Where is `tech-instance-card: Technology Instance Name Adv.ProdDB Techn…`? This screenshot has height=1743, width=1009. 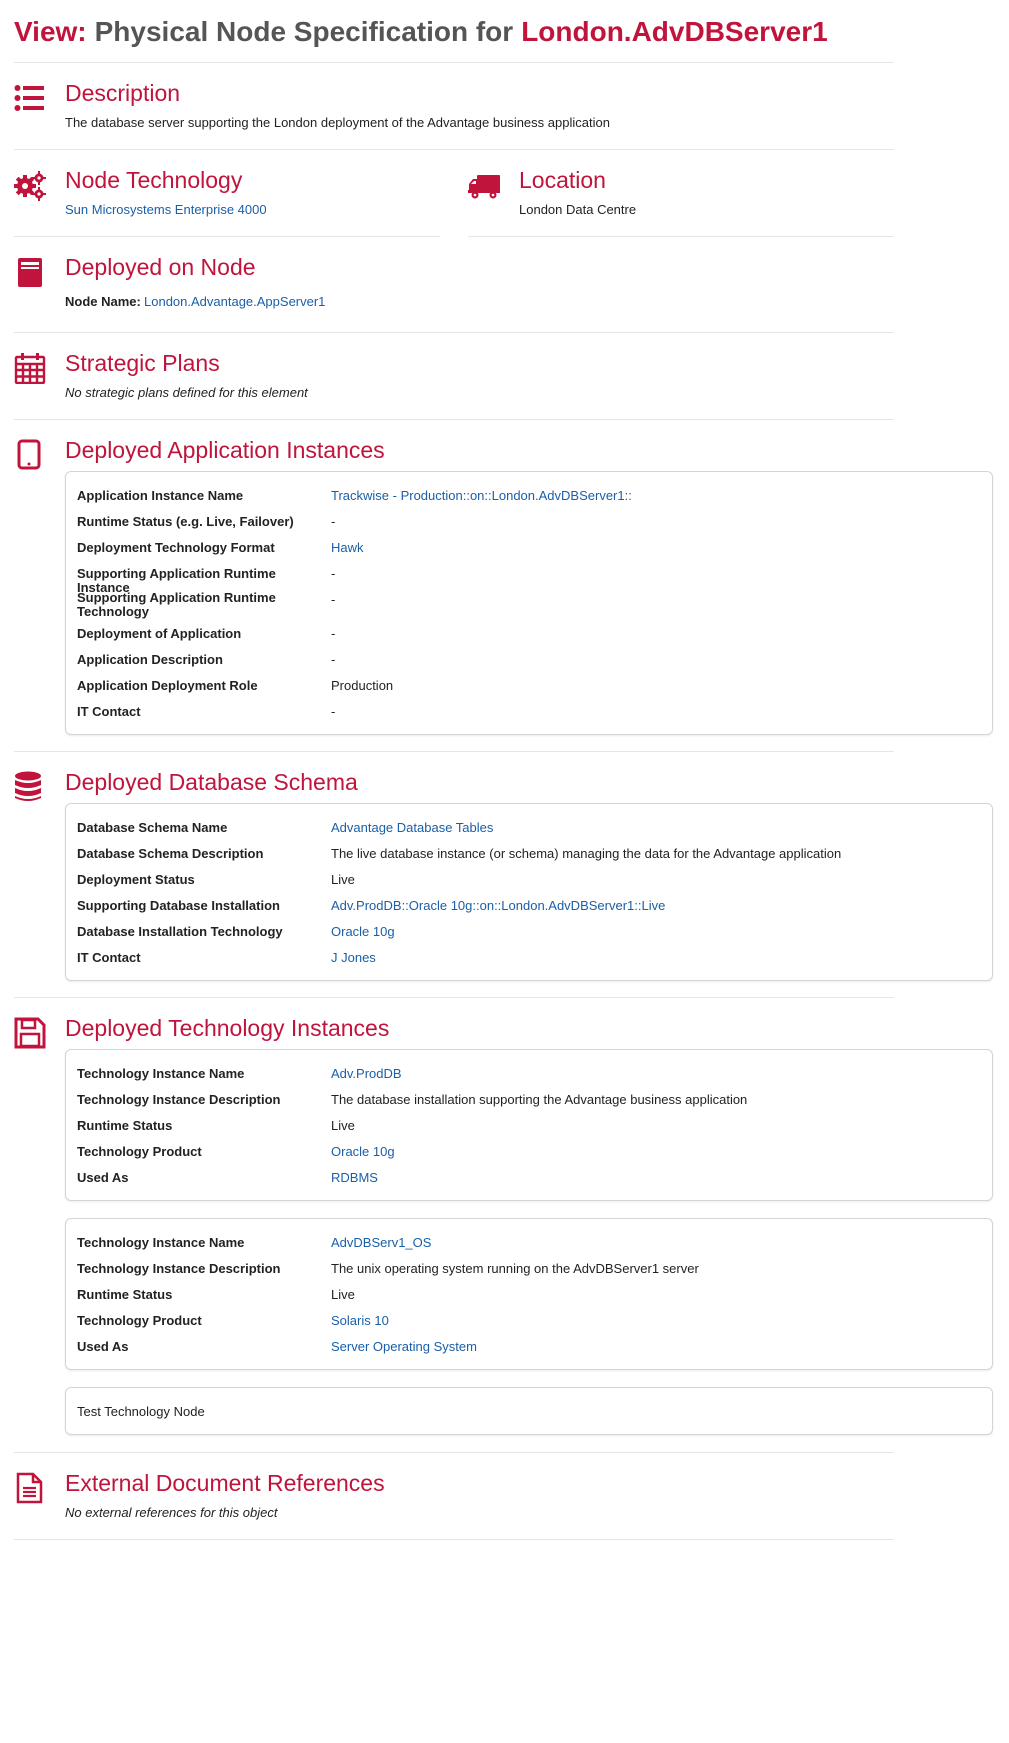 tech-instance-card: Technology Instance Name Adv.ProdDB Techn… is located at coordinates (529, 1125).